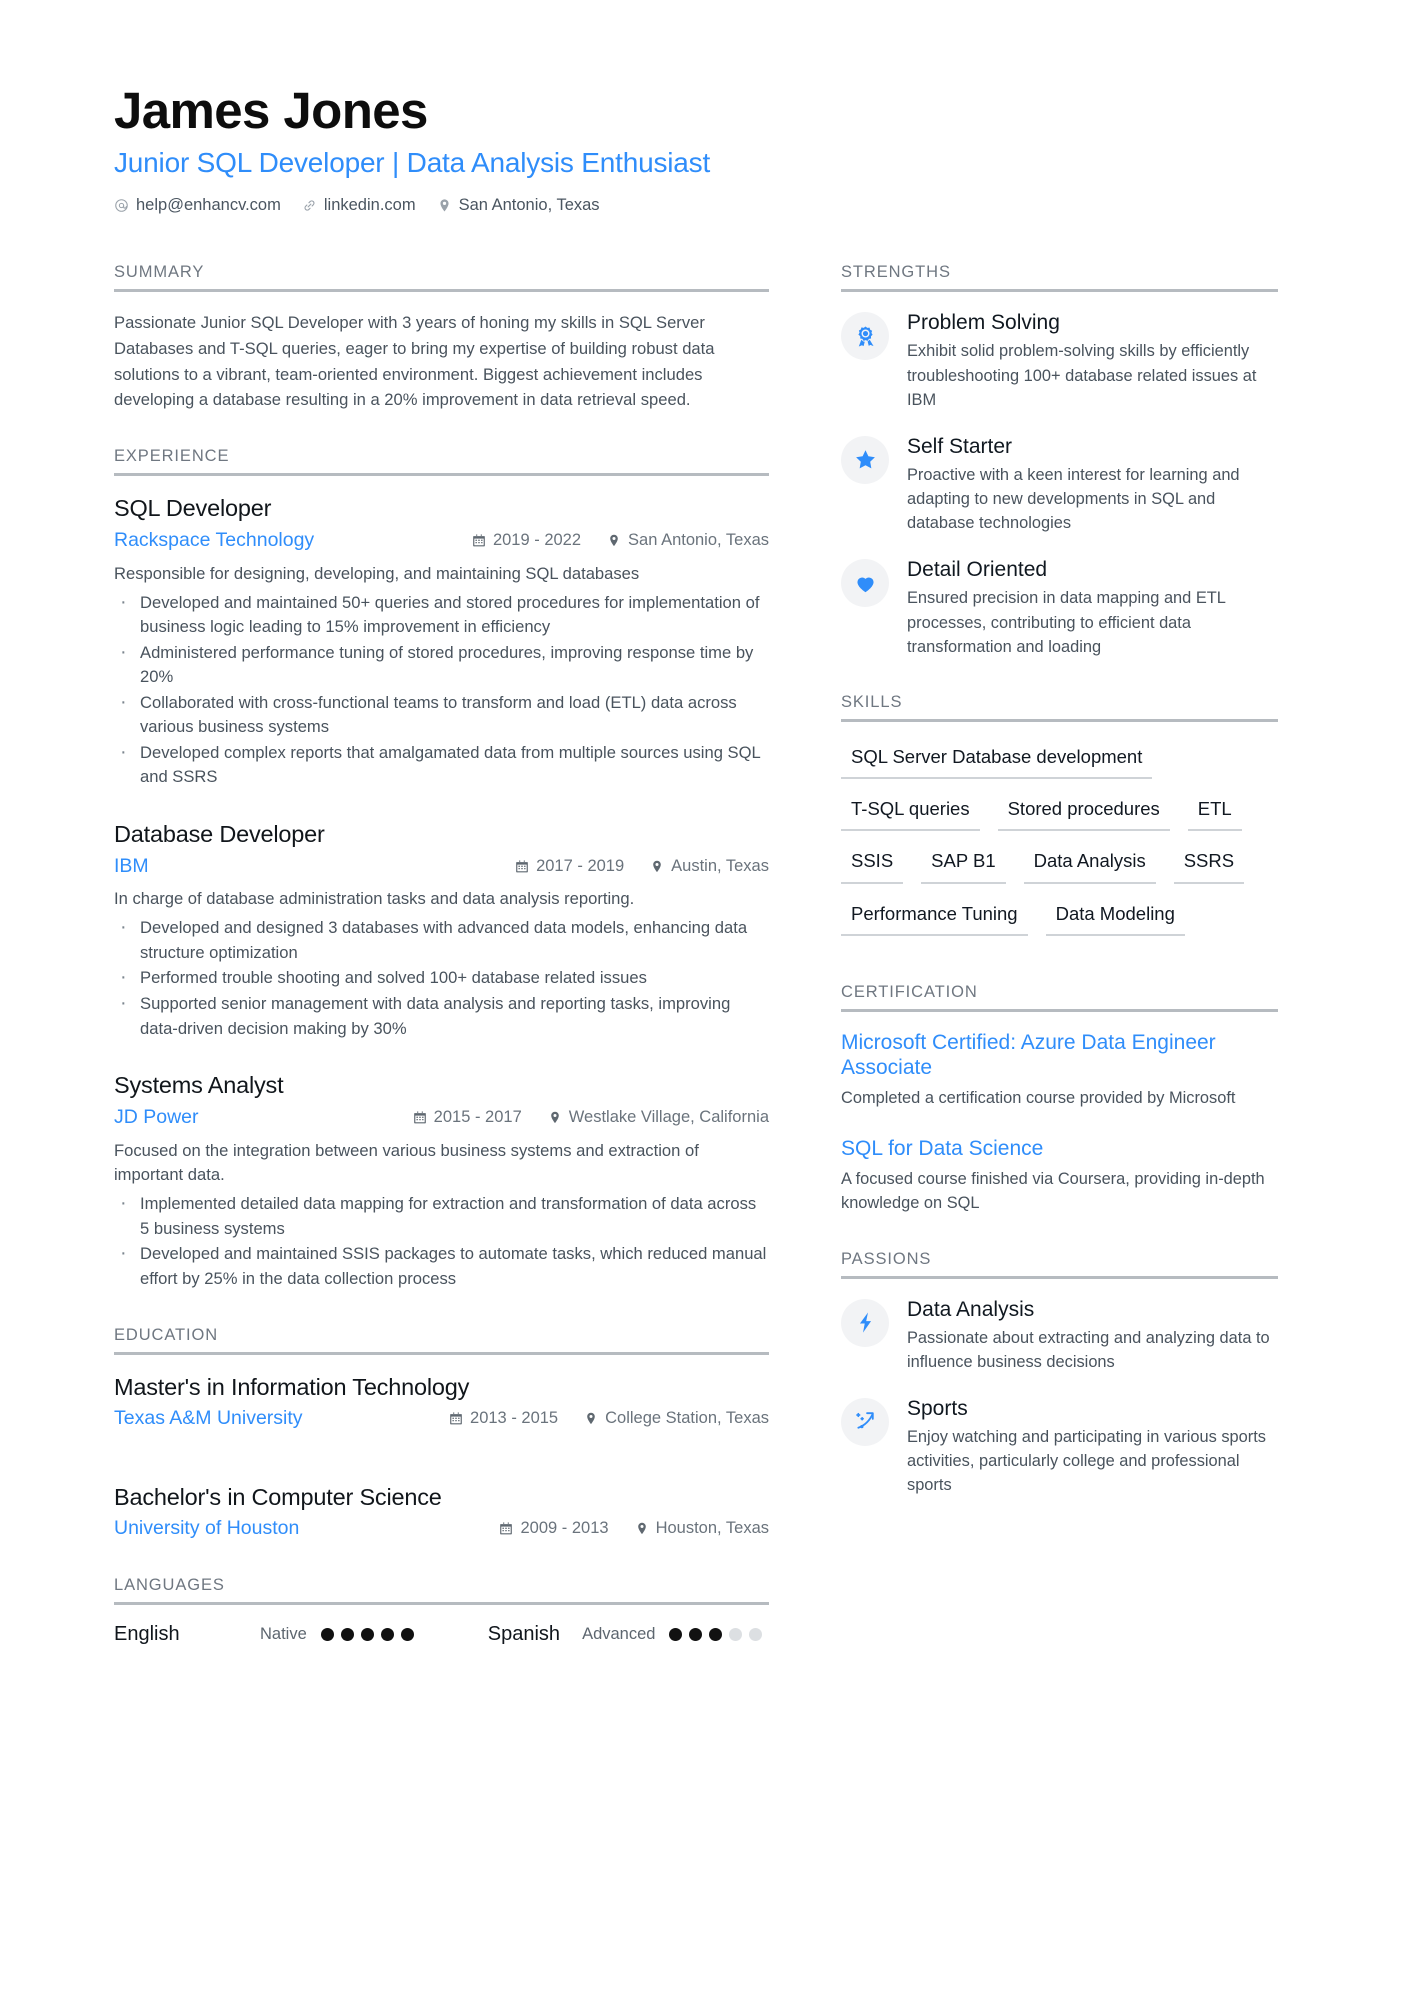  I want to click on languages-row: English Native Spanish Advanced, so click(441, 1634).